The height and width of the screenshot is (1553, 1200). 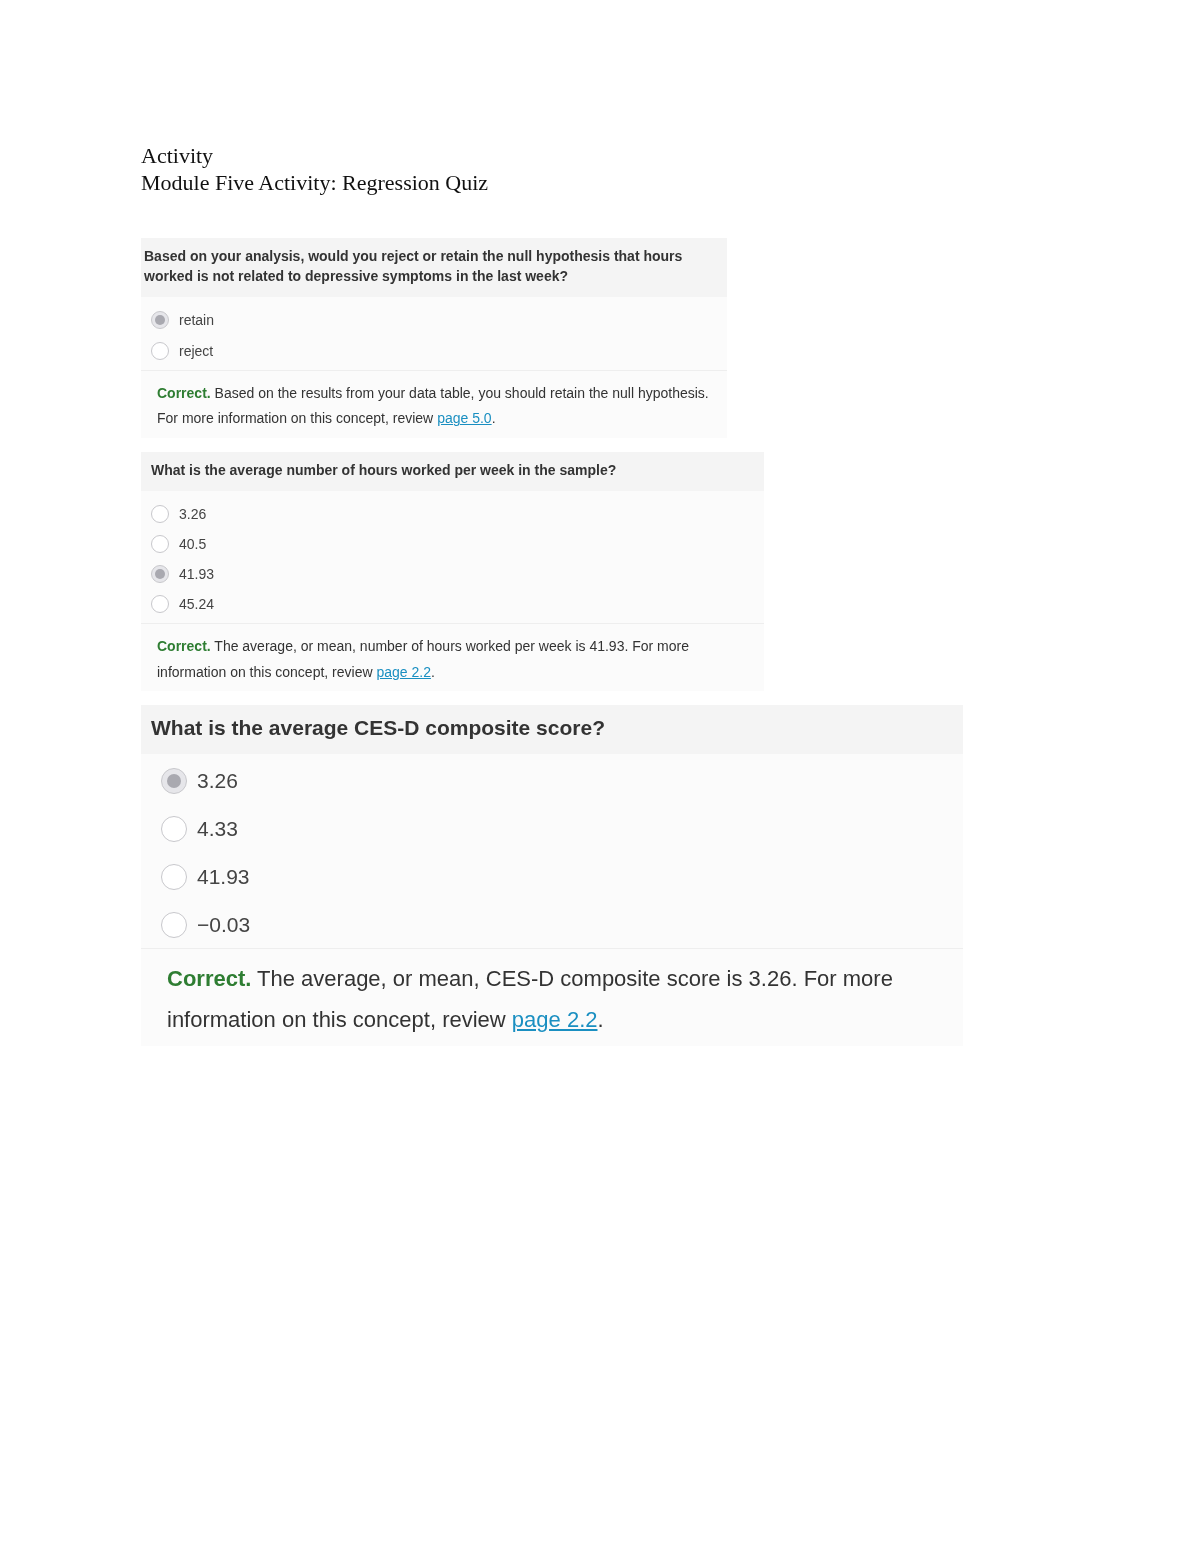 I want to click on question-prompt: What is the average number of hours worked per week in the sample?, so click(x=452, y=471).